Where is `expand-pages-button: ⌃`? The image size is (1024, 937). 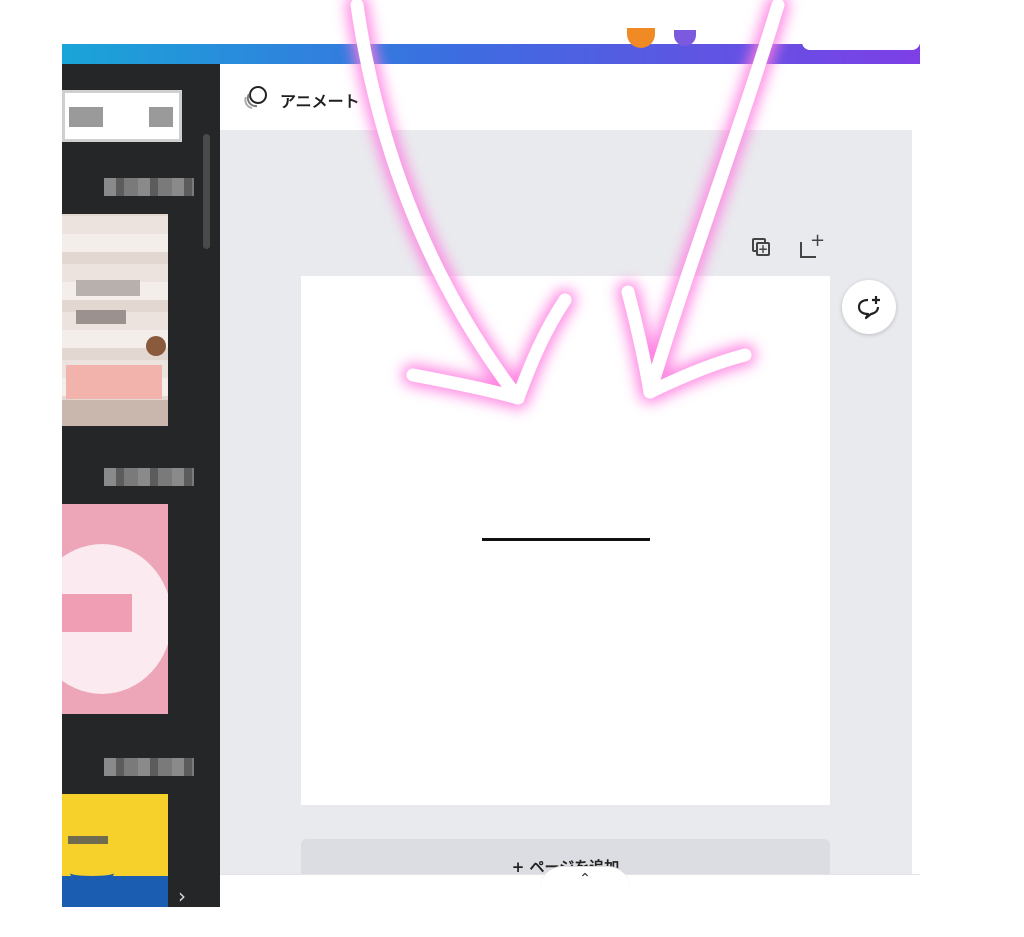 expand-pages-button: ⌃ is located at coordinates (585, 877).